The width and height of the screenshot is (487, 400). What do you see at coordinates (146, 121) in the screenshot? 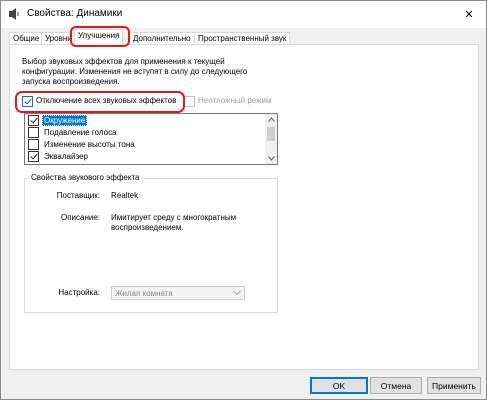
I see `list-item: Окружение` at bounding box center [146, 121].